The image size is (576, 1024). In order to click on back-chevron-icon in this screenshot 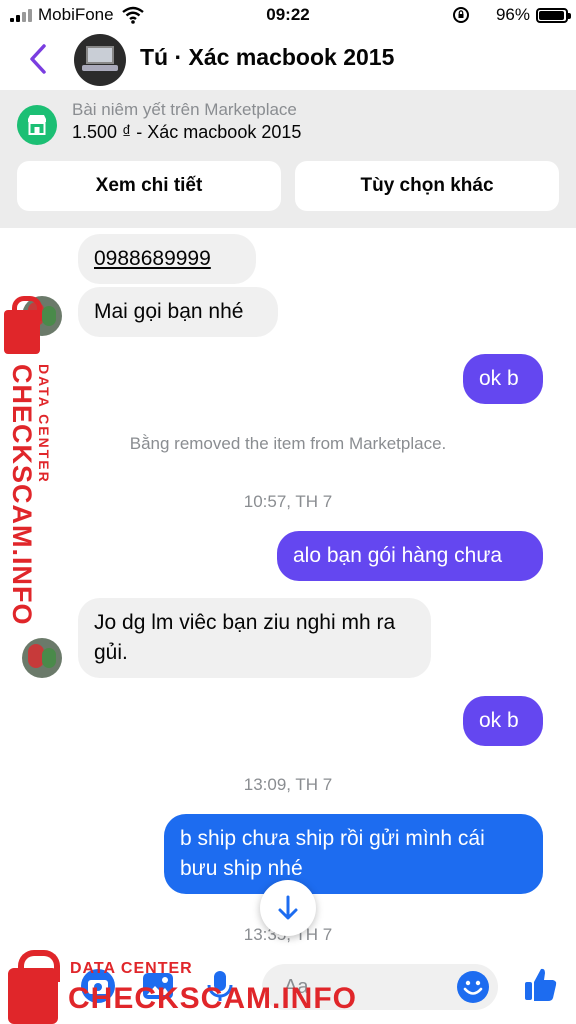, I will do `click(38, 59)`.